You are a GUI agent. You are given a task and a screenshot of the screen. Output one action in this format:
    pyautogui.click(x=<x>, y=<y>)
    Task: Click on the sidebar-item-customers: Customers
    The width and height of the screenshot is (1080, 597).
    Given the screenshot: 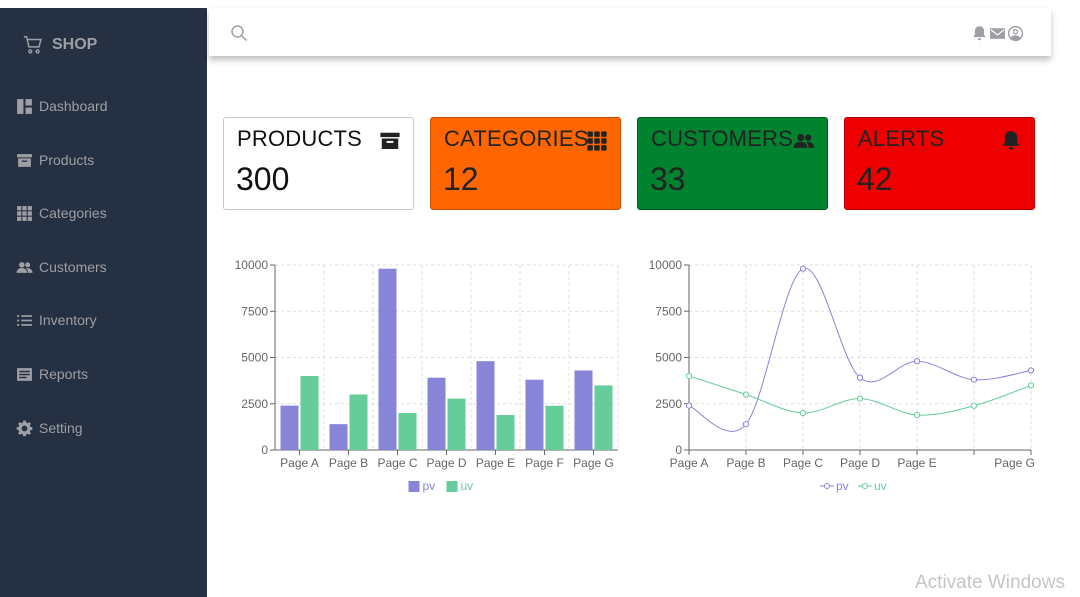 What is the action you would take?
    pyautogui.click(x=61, y=267)
    